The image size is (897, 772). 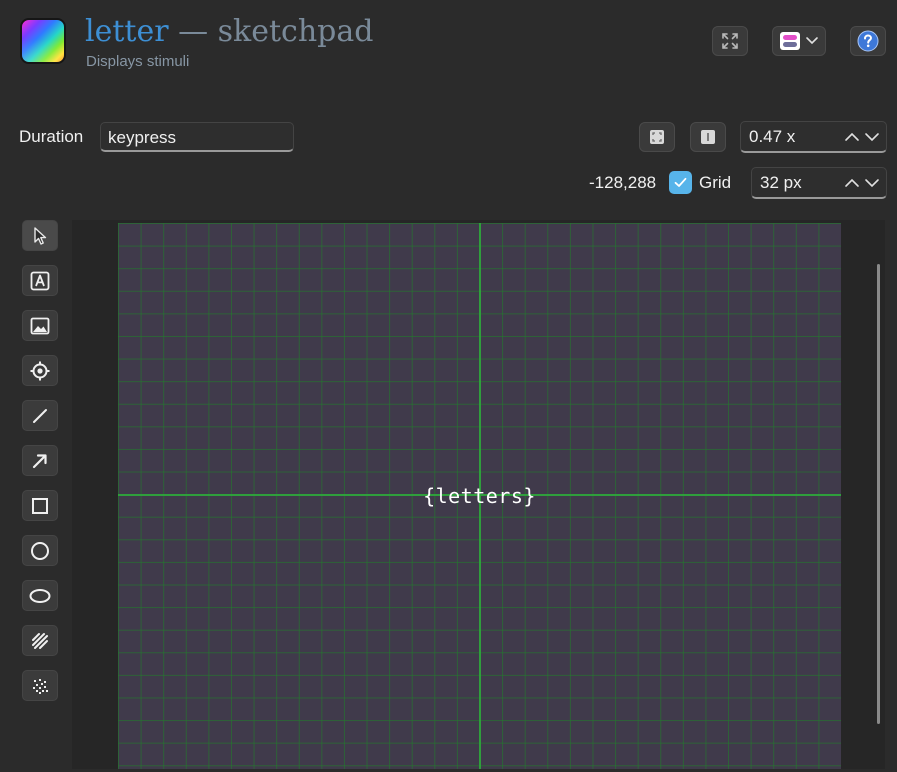 I want to click on circle-icon, so click(x=40, y=550).